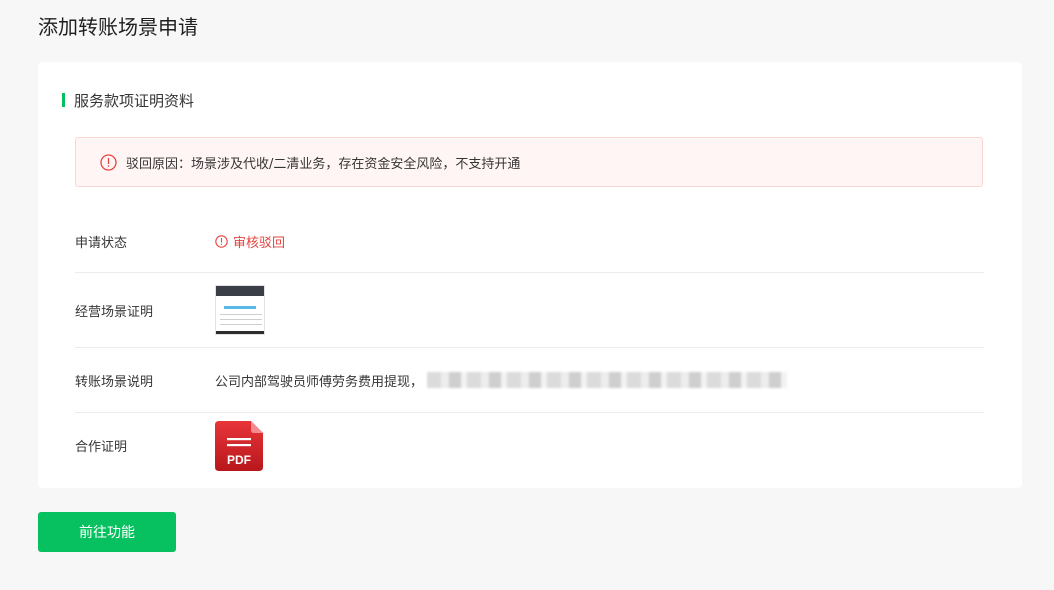 The height and width of the screenshot is (590, 1054). I want to click on coop-proof-value: PDF, so click(239, 445).